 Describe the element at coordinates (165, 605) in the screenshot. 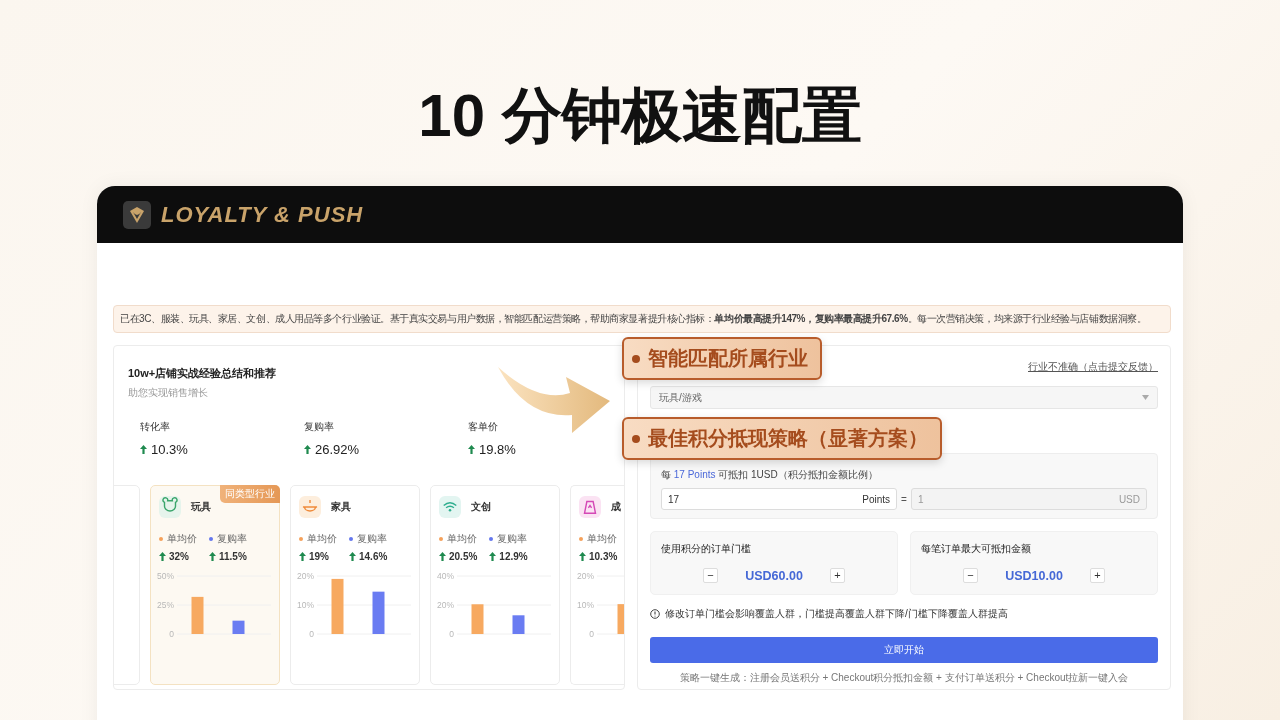

I see `axis-label: 25%` at that location.